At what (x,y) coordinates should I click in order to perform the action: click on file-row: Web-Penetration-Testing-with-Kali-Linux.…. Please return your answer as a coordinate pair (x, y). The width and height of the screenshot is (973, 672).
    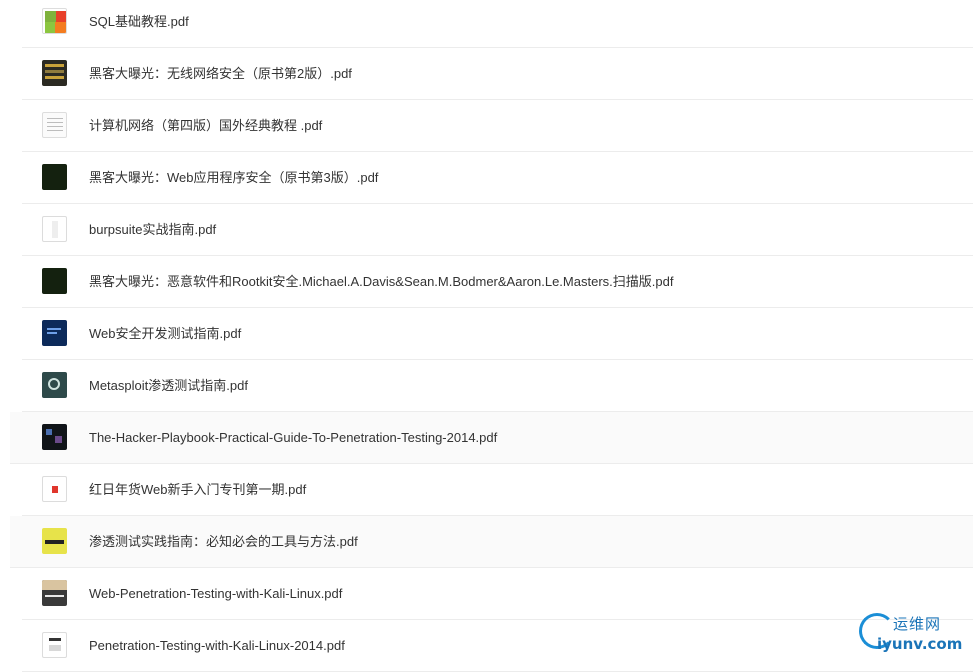
    Looking at the image, I should click on (497, 594).